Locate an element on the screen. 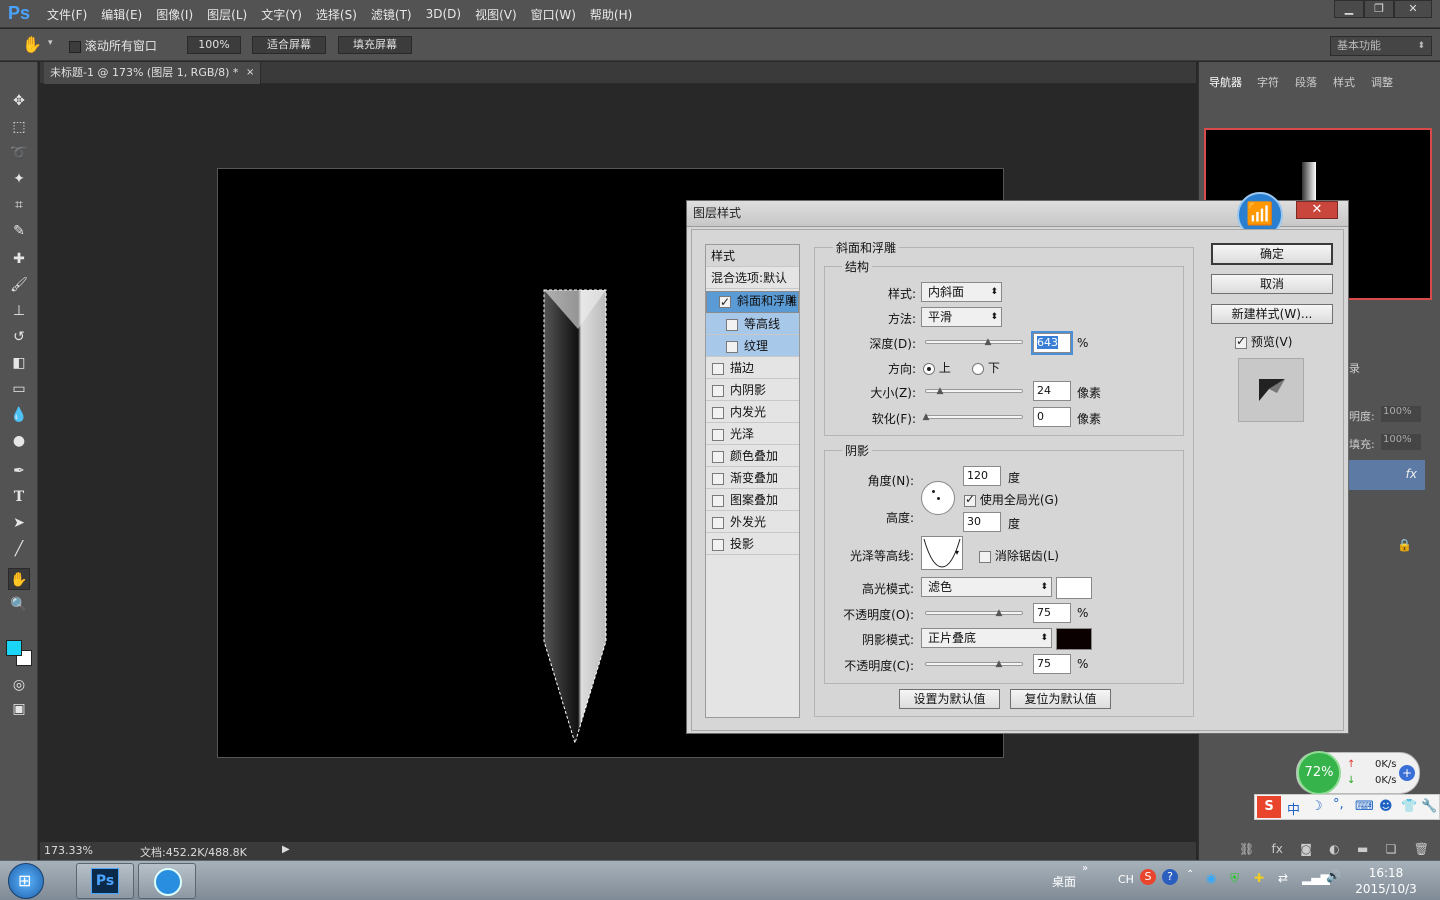  brush-tool-icon: 🖌 is located at coordinates (19, 285).